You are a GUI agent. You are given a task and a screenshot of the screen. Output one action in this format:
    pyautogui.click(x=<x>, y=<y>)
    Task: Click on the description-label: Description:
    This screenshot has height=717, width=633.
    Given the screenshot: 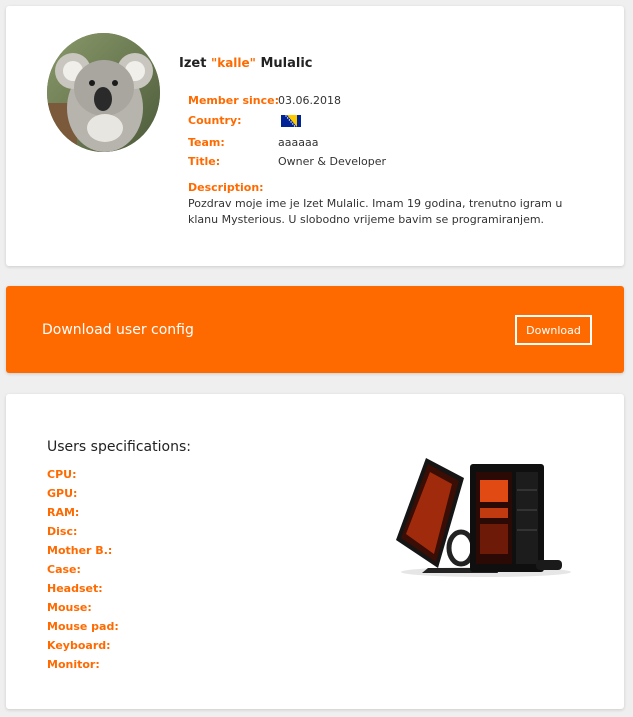 What is the action you would take?
    pyautogui.click(x=226, y=187)
    